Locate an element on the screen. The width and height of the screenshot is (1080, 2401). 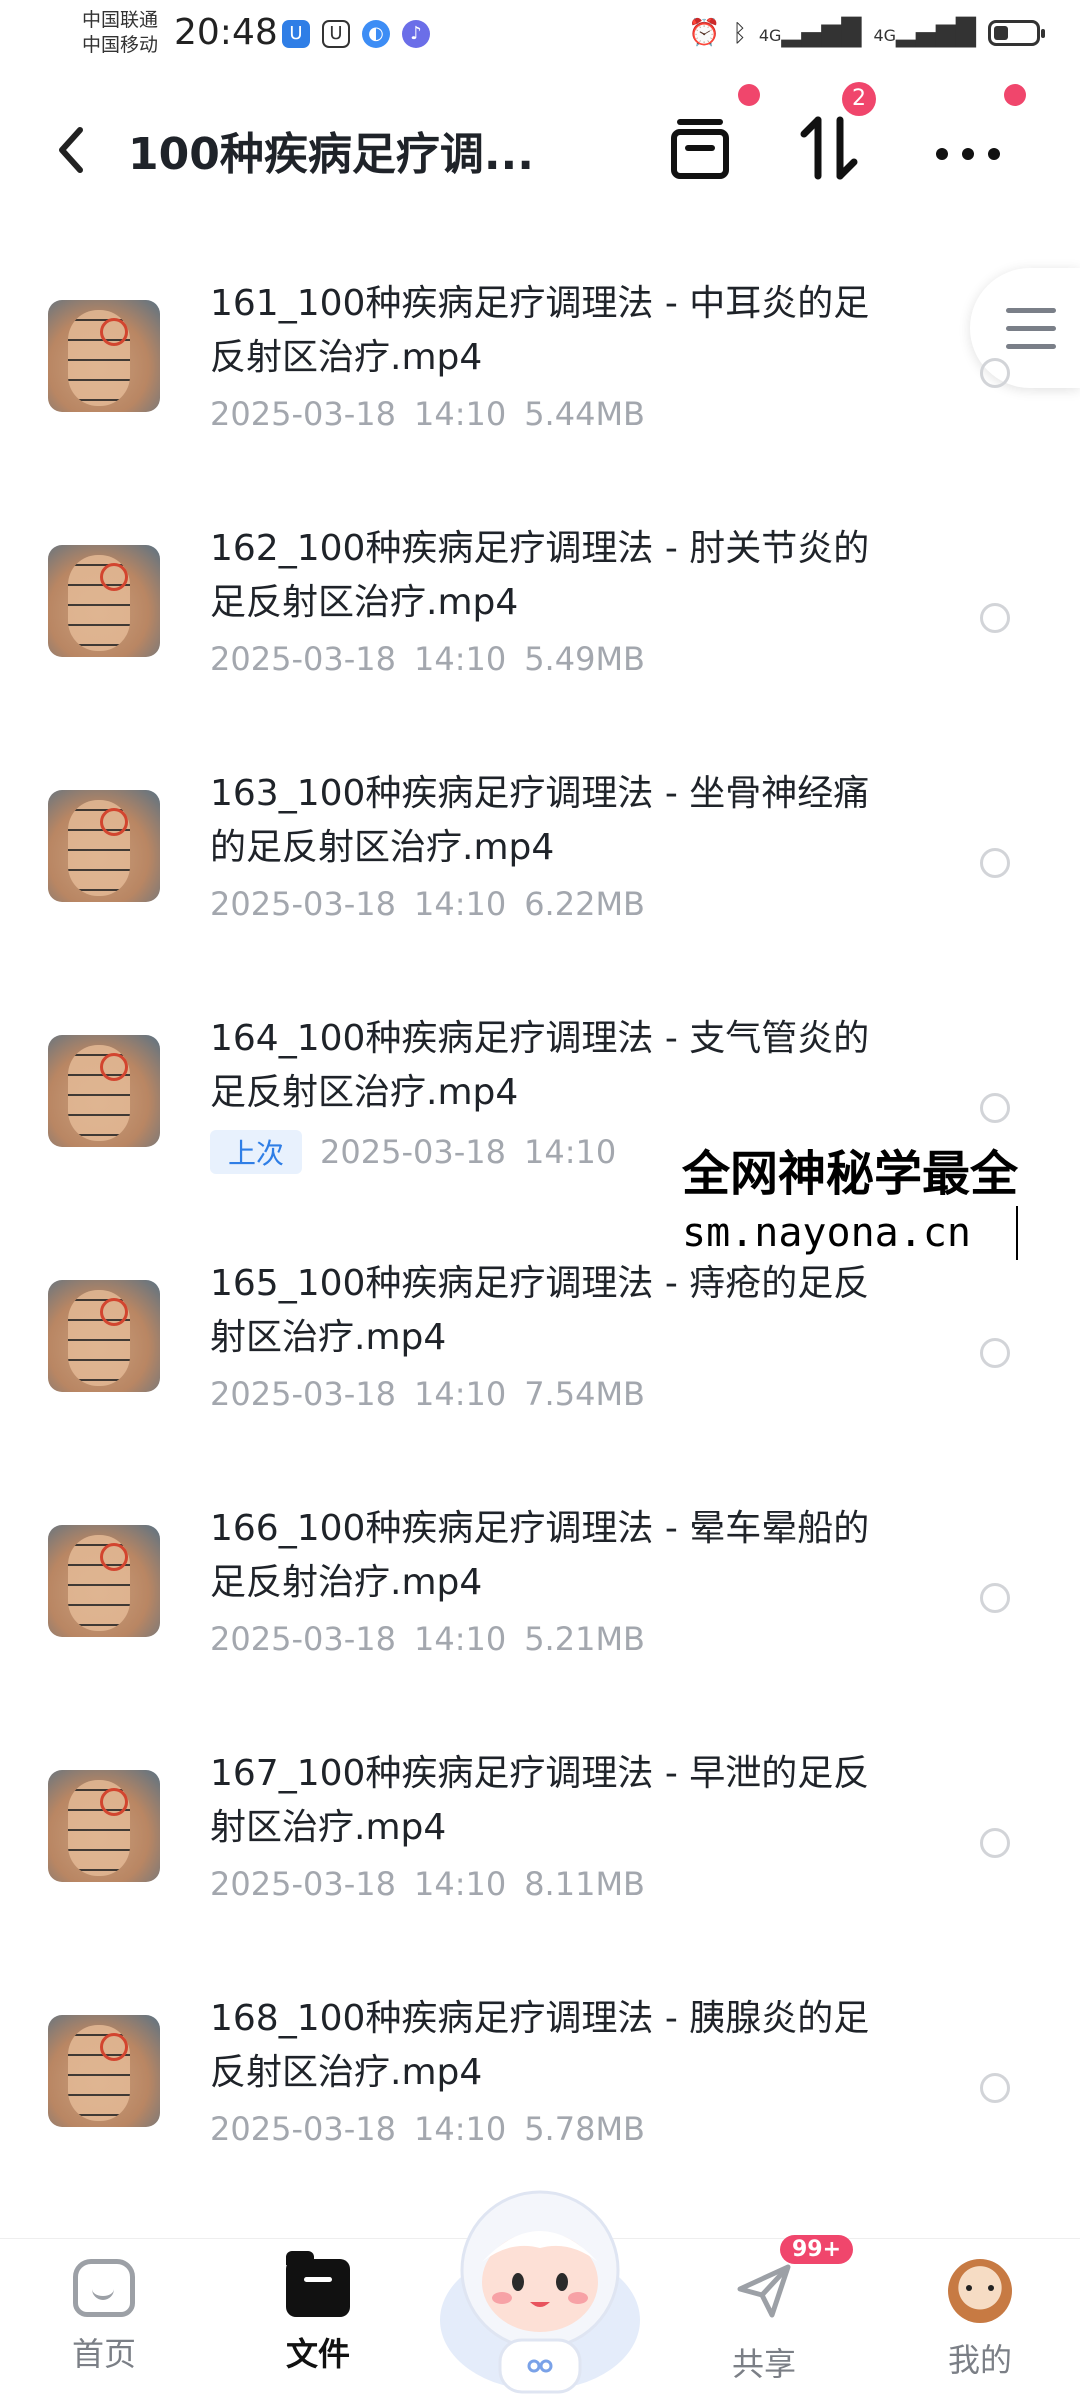
file-size: 5.21MB is located at coordinates (584, 1639).